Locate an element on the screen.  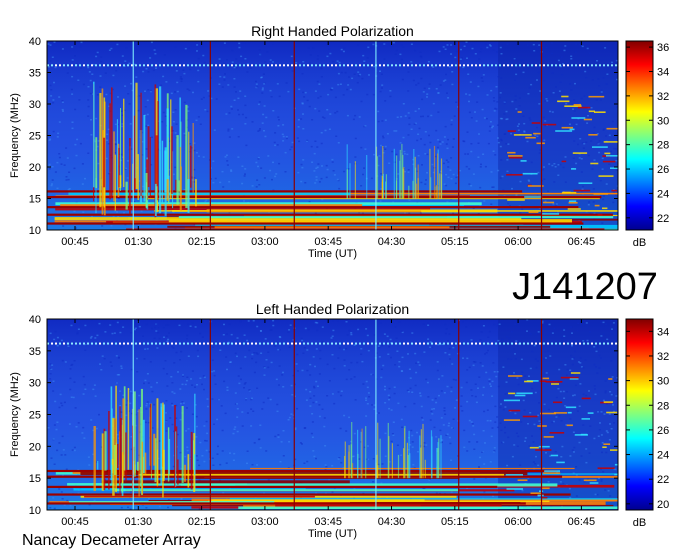
colorbar: 20 22 24 26 28 30 32 34 dB is located at coordinates (647, 423).